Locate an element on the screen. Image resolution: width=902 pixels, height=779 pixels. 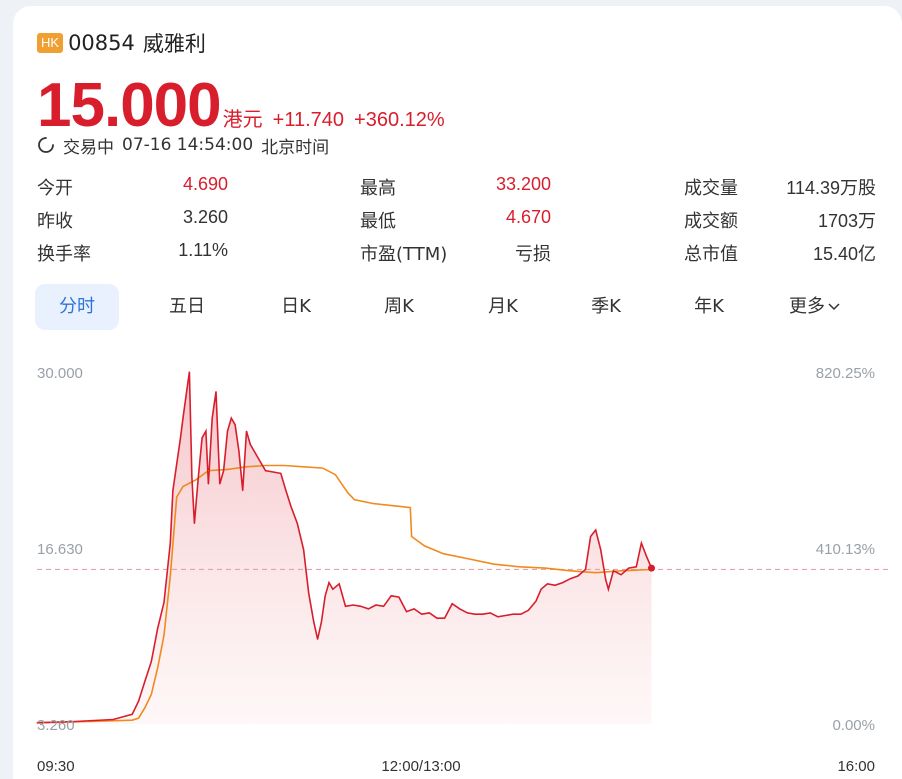
tab-0: 分时 is located at coordinates (77, 307).